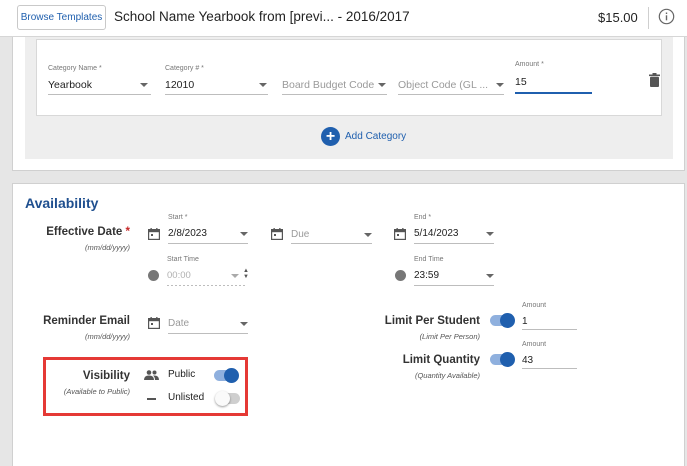 This screenshot has width=687, height=466. Describe the element at coordinates (618, 17) in the screenshot. I see `item-price: $15.00` at that location.